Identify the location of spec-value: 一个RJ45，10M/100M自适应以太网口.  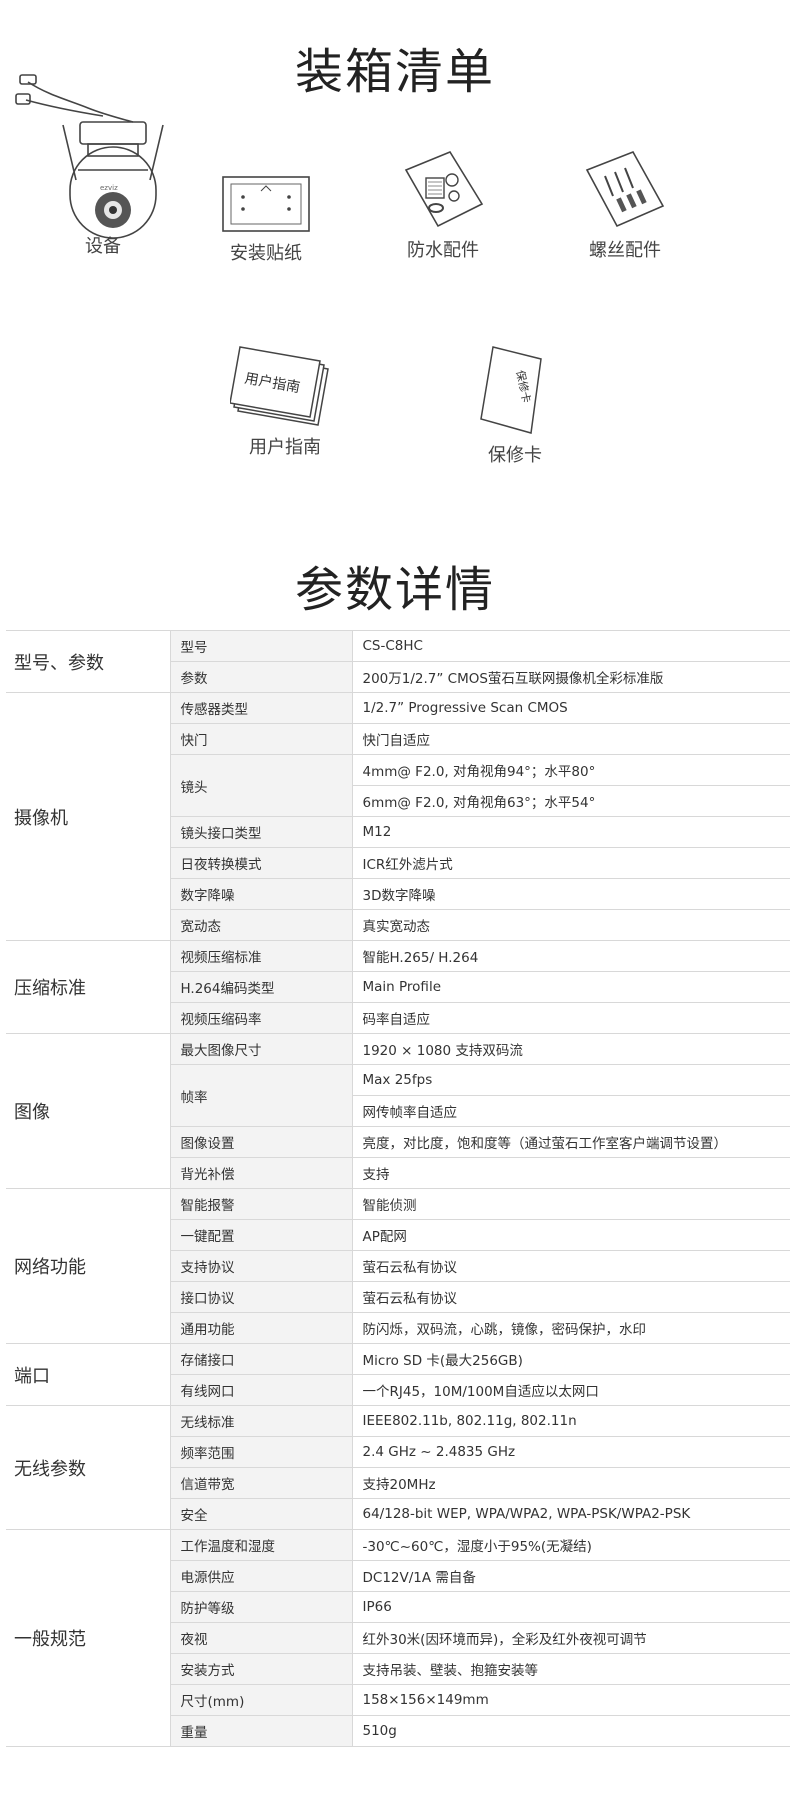
(571, 1390).